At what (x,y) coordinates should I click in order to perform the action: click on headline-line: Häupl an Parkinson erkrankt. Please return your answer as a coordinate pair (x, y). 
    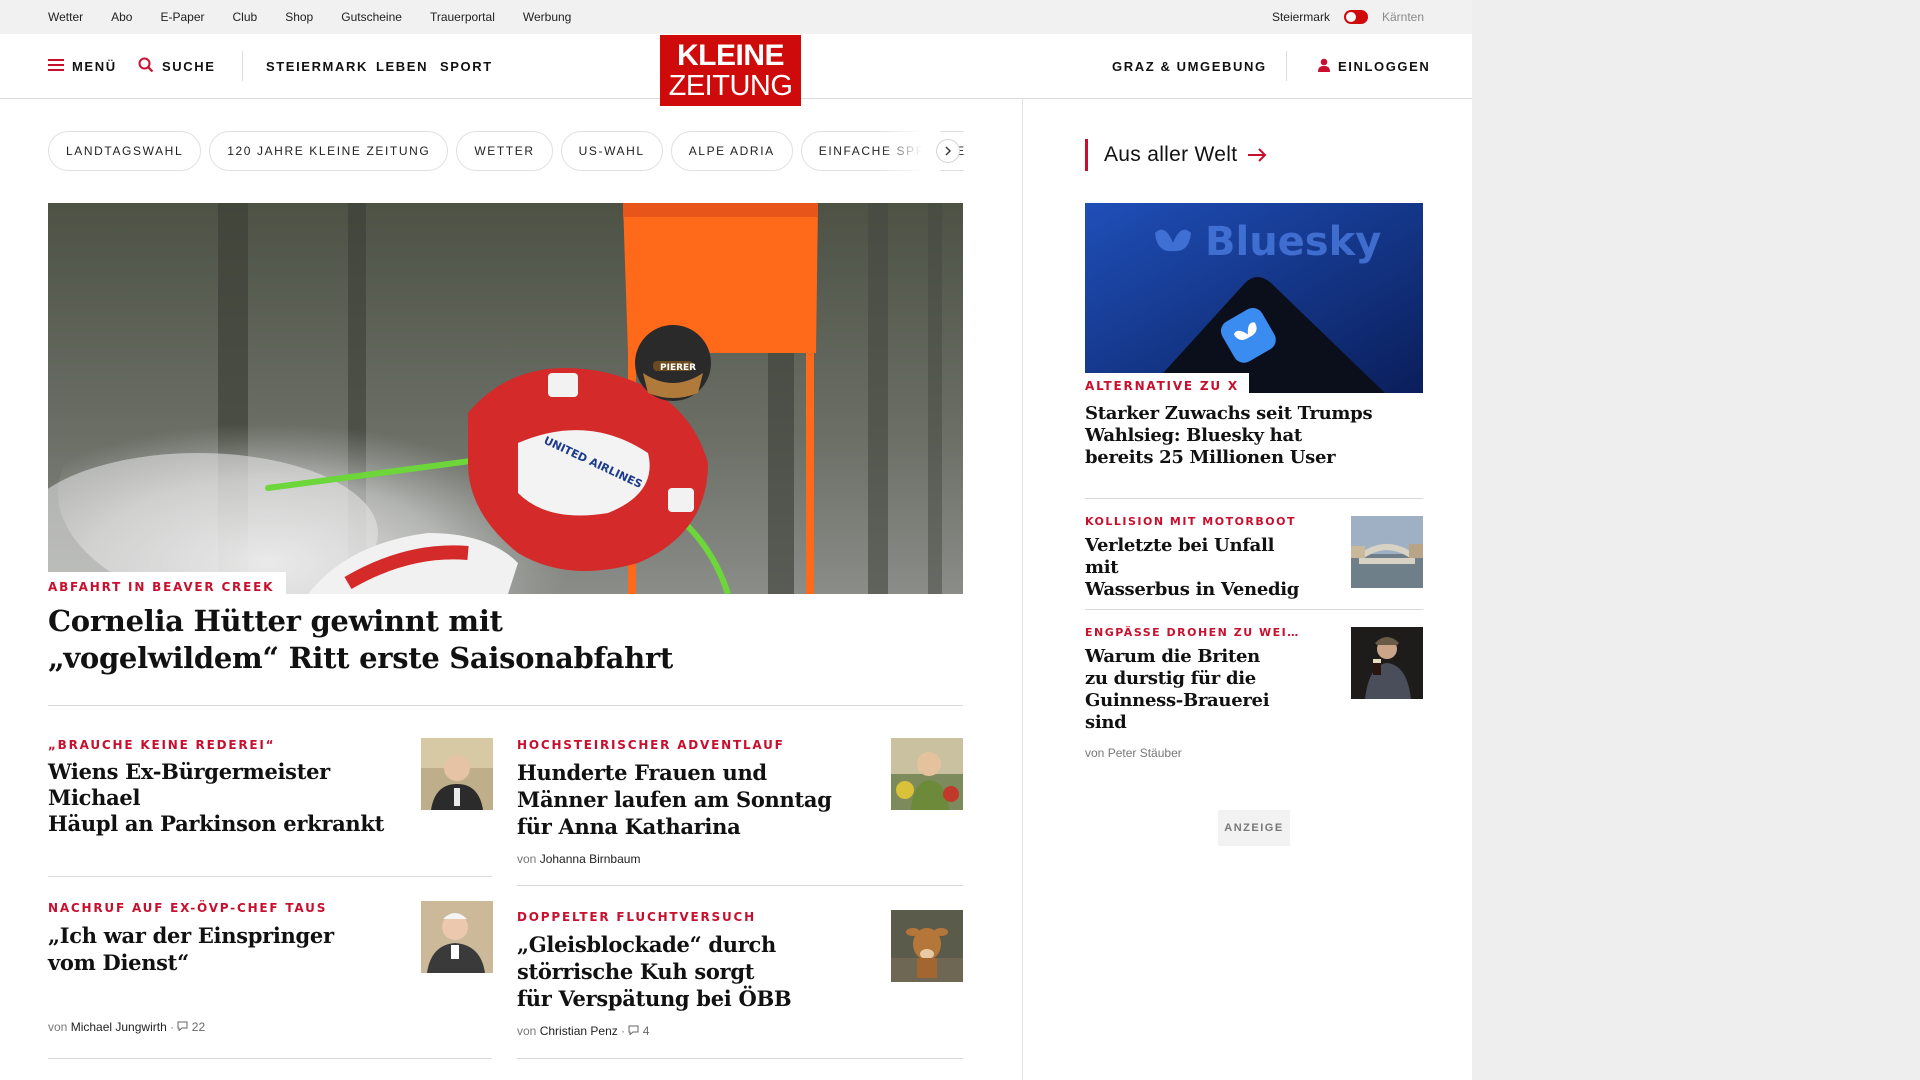
    Looking at the image, I should click on (216, 823).